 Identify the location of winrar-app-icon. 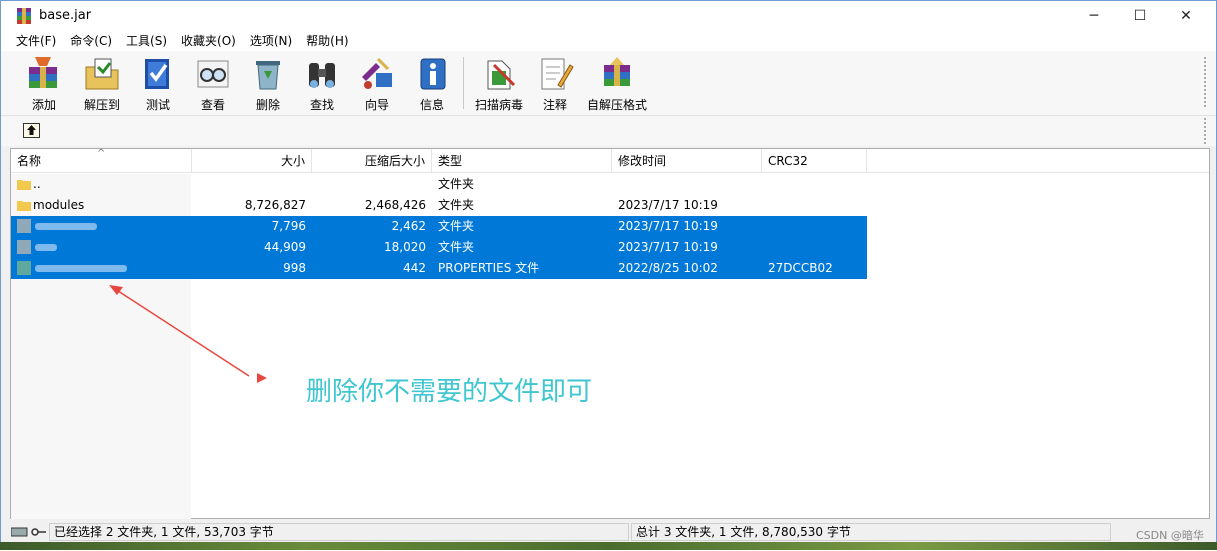
(24, 16).